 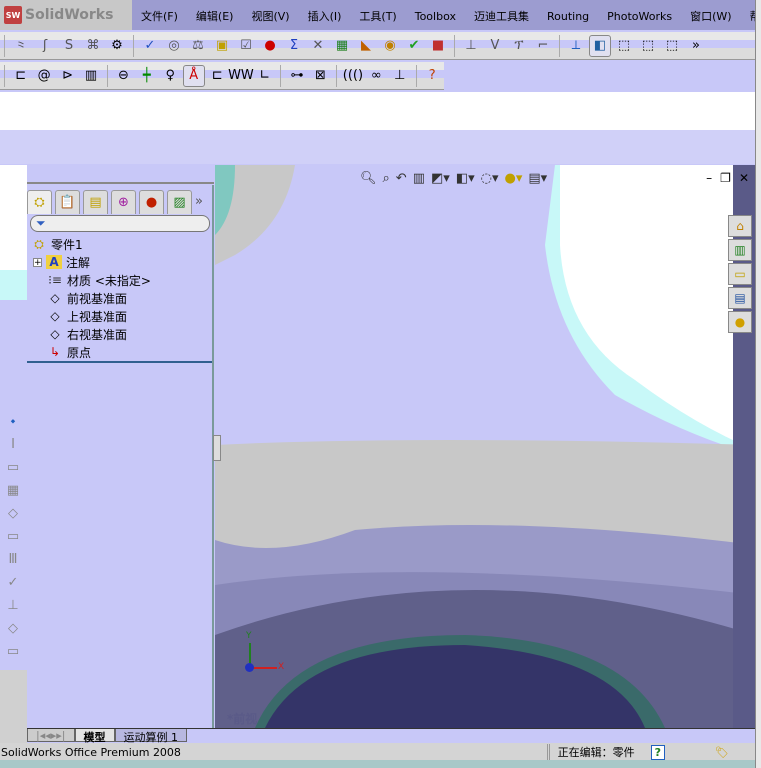 What do you see at coordinates (740, 298) in the screenshot?
I see `view-palette-icon: ▤` at bounding box center [740, 298].